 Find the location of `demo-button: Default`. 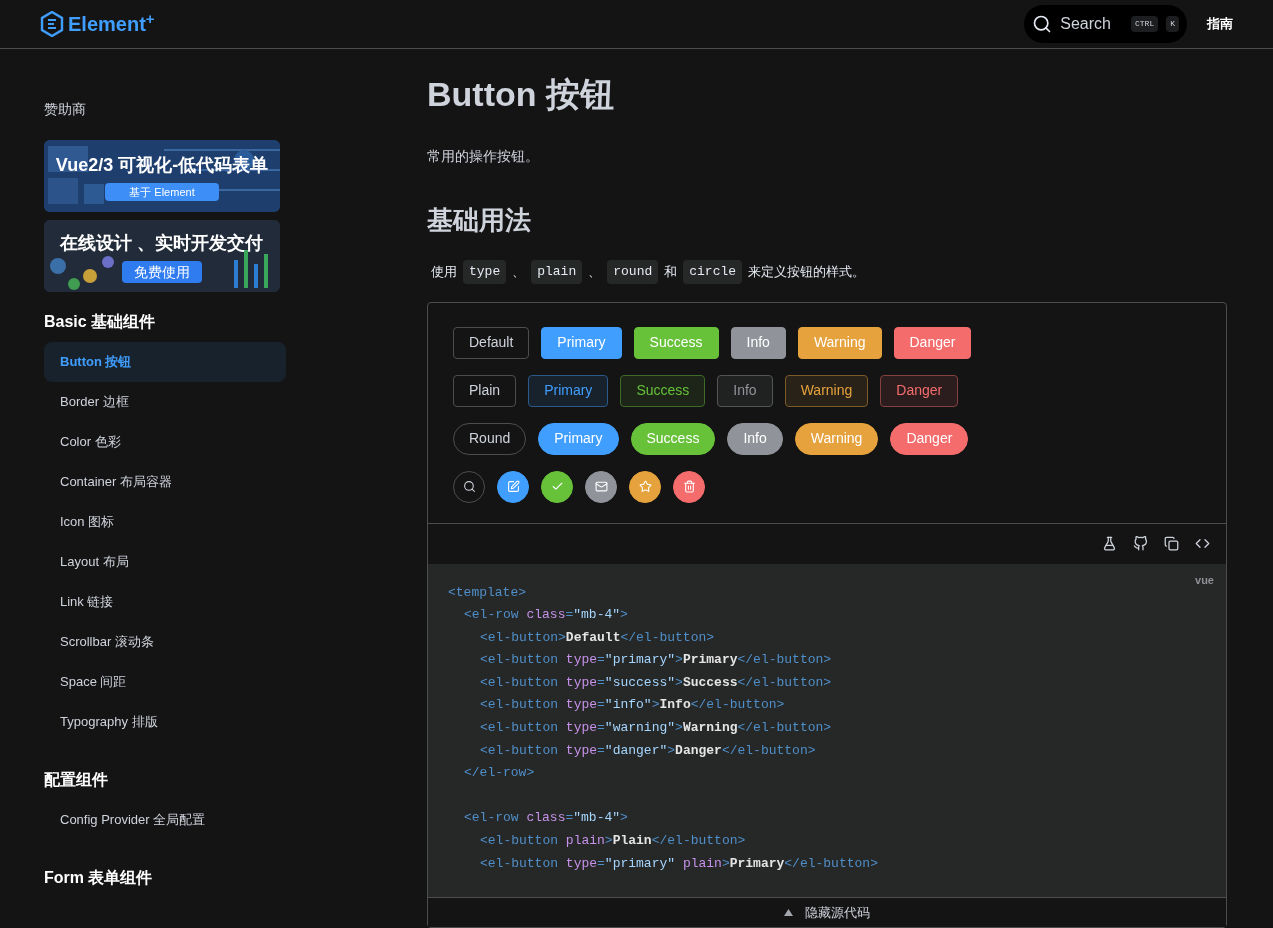

demo-button: Default is located at coordinates (491, 342).